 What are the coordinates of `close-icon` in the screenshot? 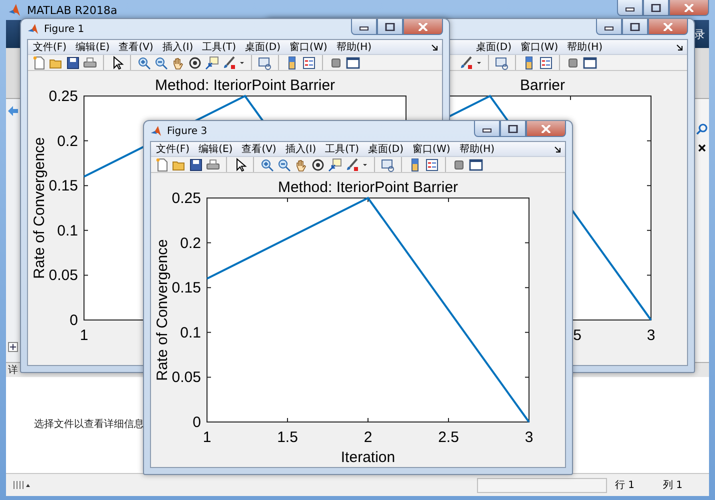 It's located at (702, 148).